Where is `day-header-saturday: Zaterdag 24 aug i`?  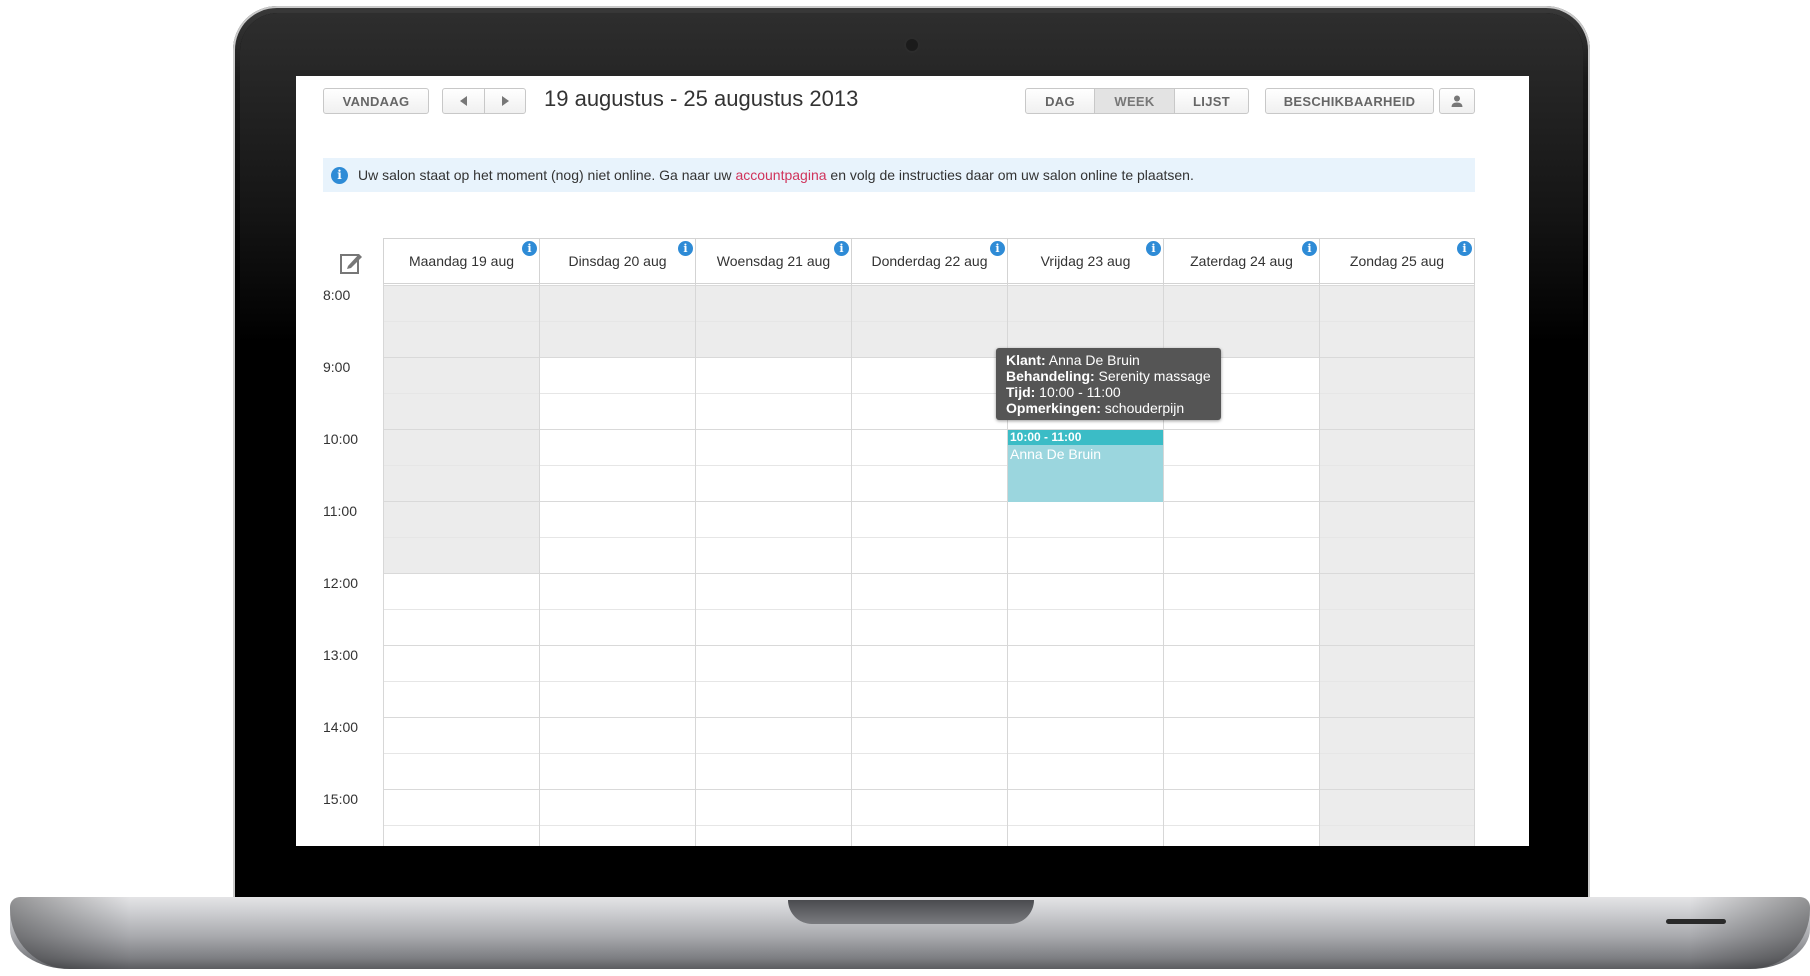 day-header-saturday: Zaterdag 24 aug i is located at coordinates (1241, 261).